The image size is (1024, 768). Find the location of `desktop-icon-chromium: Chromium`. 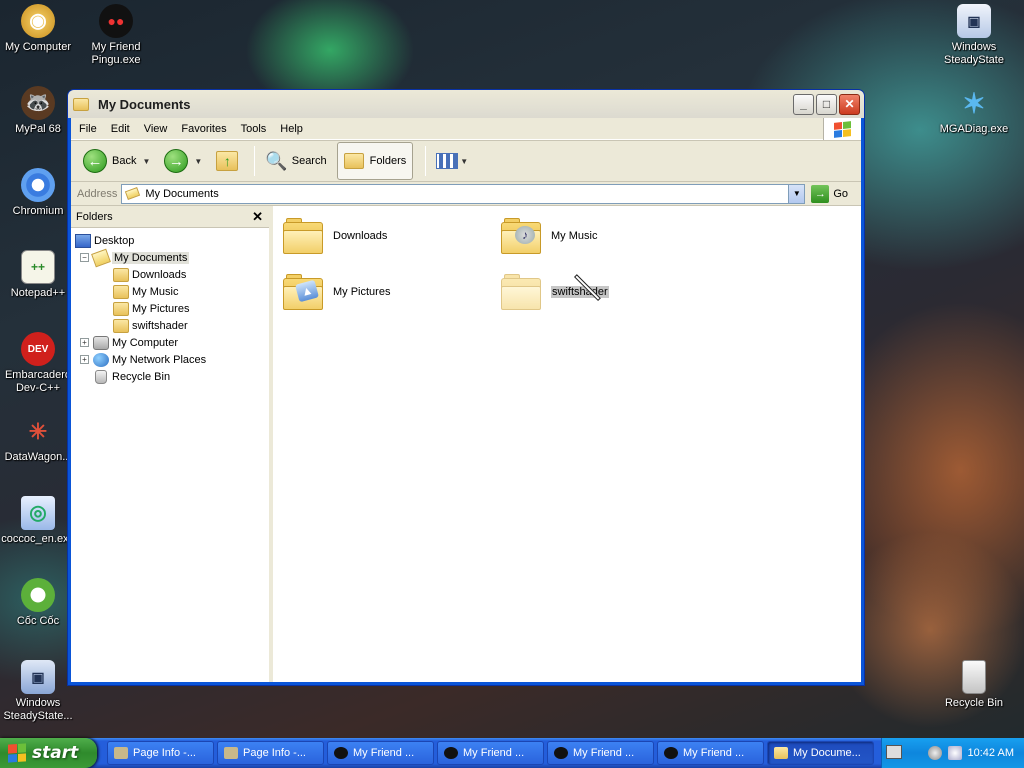

desktop-icon-chromium: Chromium is located at coordinates (38, 193).